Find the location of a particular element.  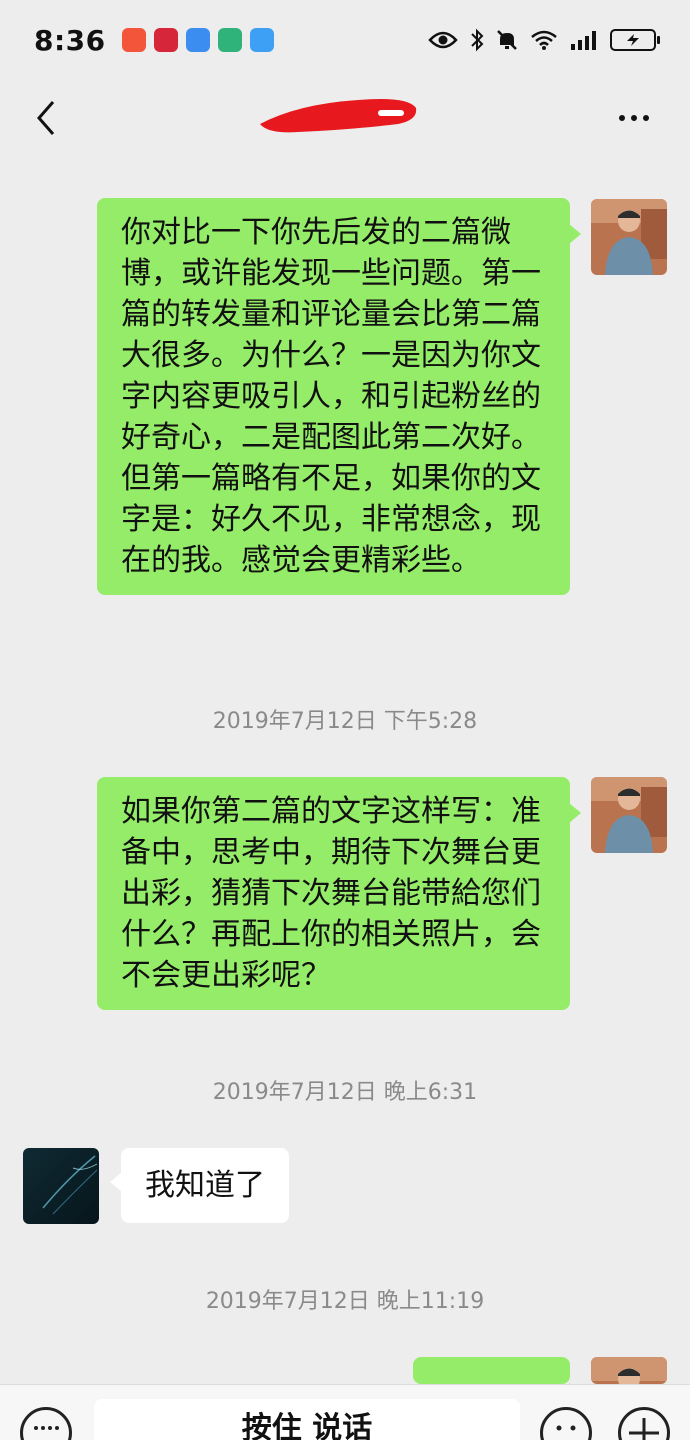

chat-title-redacted is located at coordinates (338, 118).